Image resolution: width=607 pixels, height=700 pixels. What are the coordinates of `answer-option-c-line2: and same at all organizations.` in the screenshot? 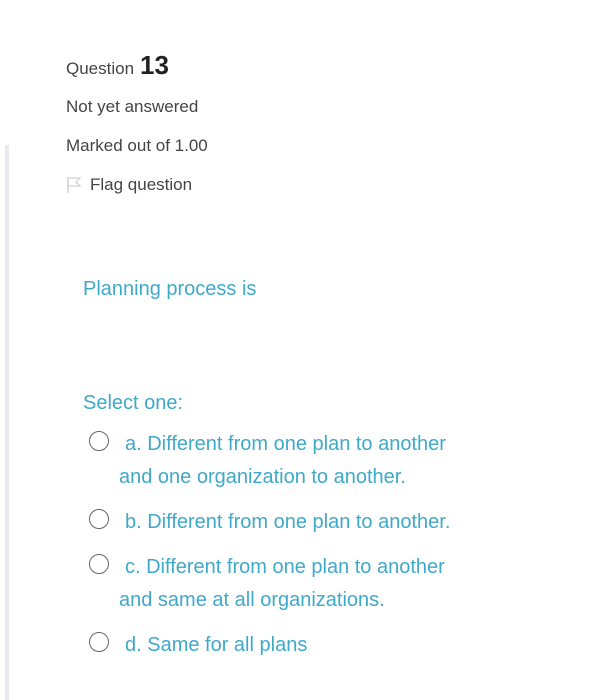 It's located at (252, 600).